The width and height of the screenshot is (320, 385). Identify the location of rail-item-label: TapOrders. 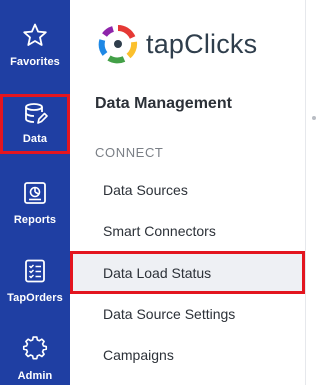
(35, 298).